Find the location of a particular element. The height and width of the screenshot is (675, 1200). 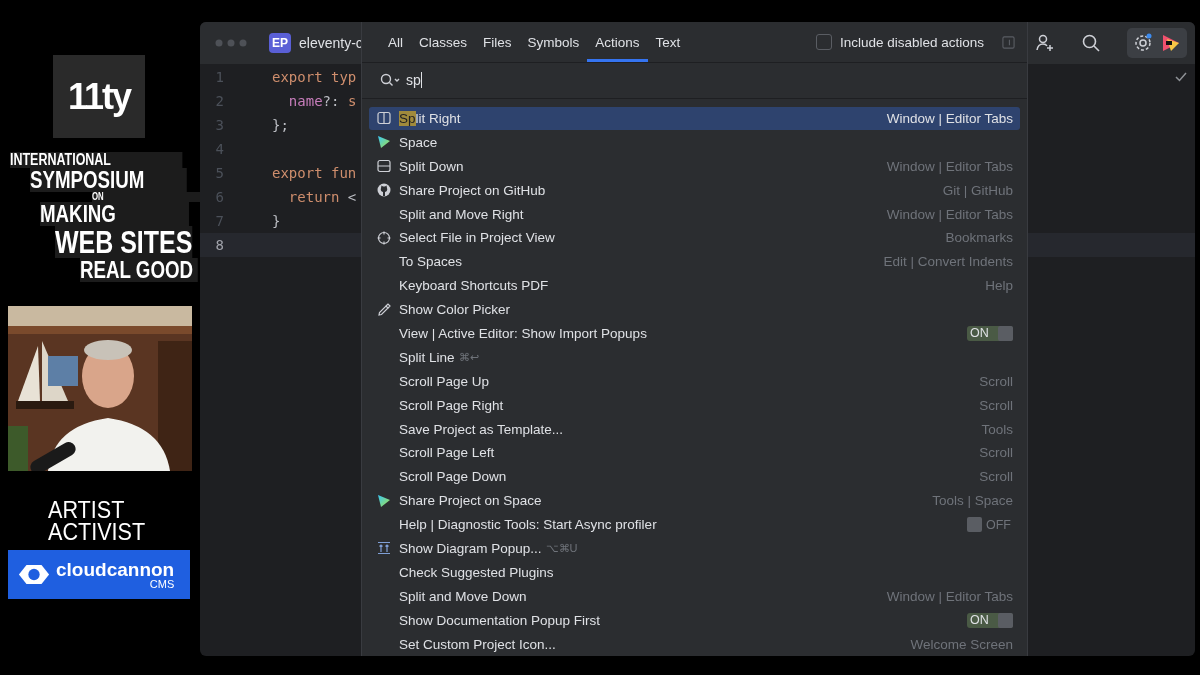

tab: All is located at coordinates (395, 42).